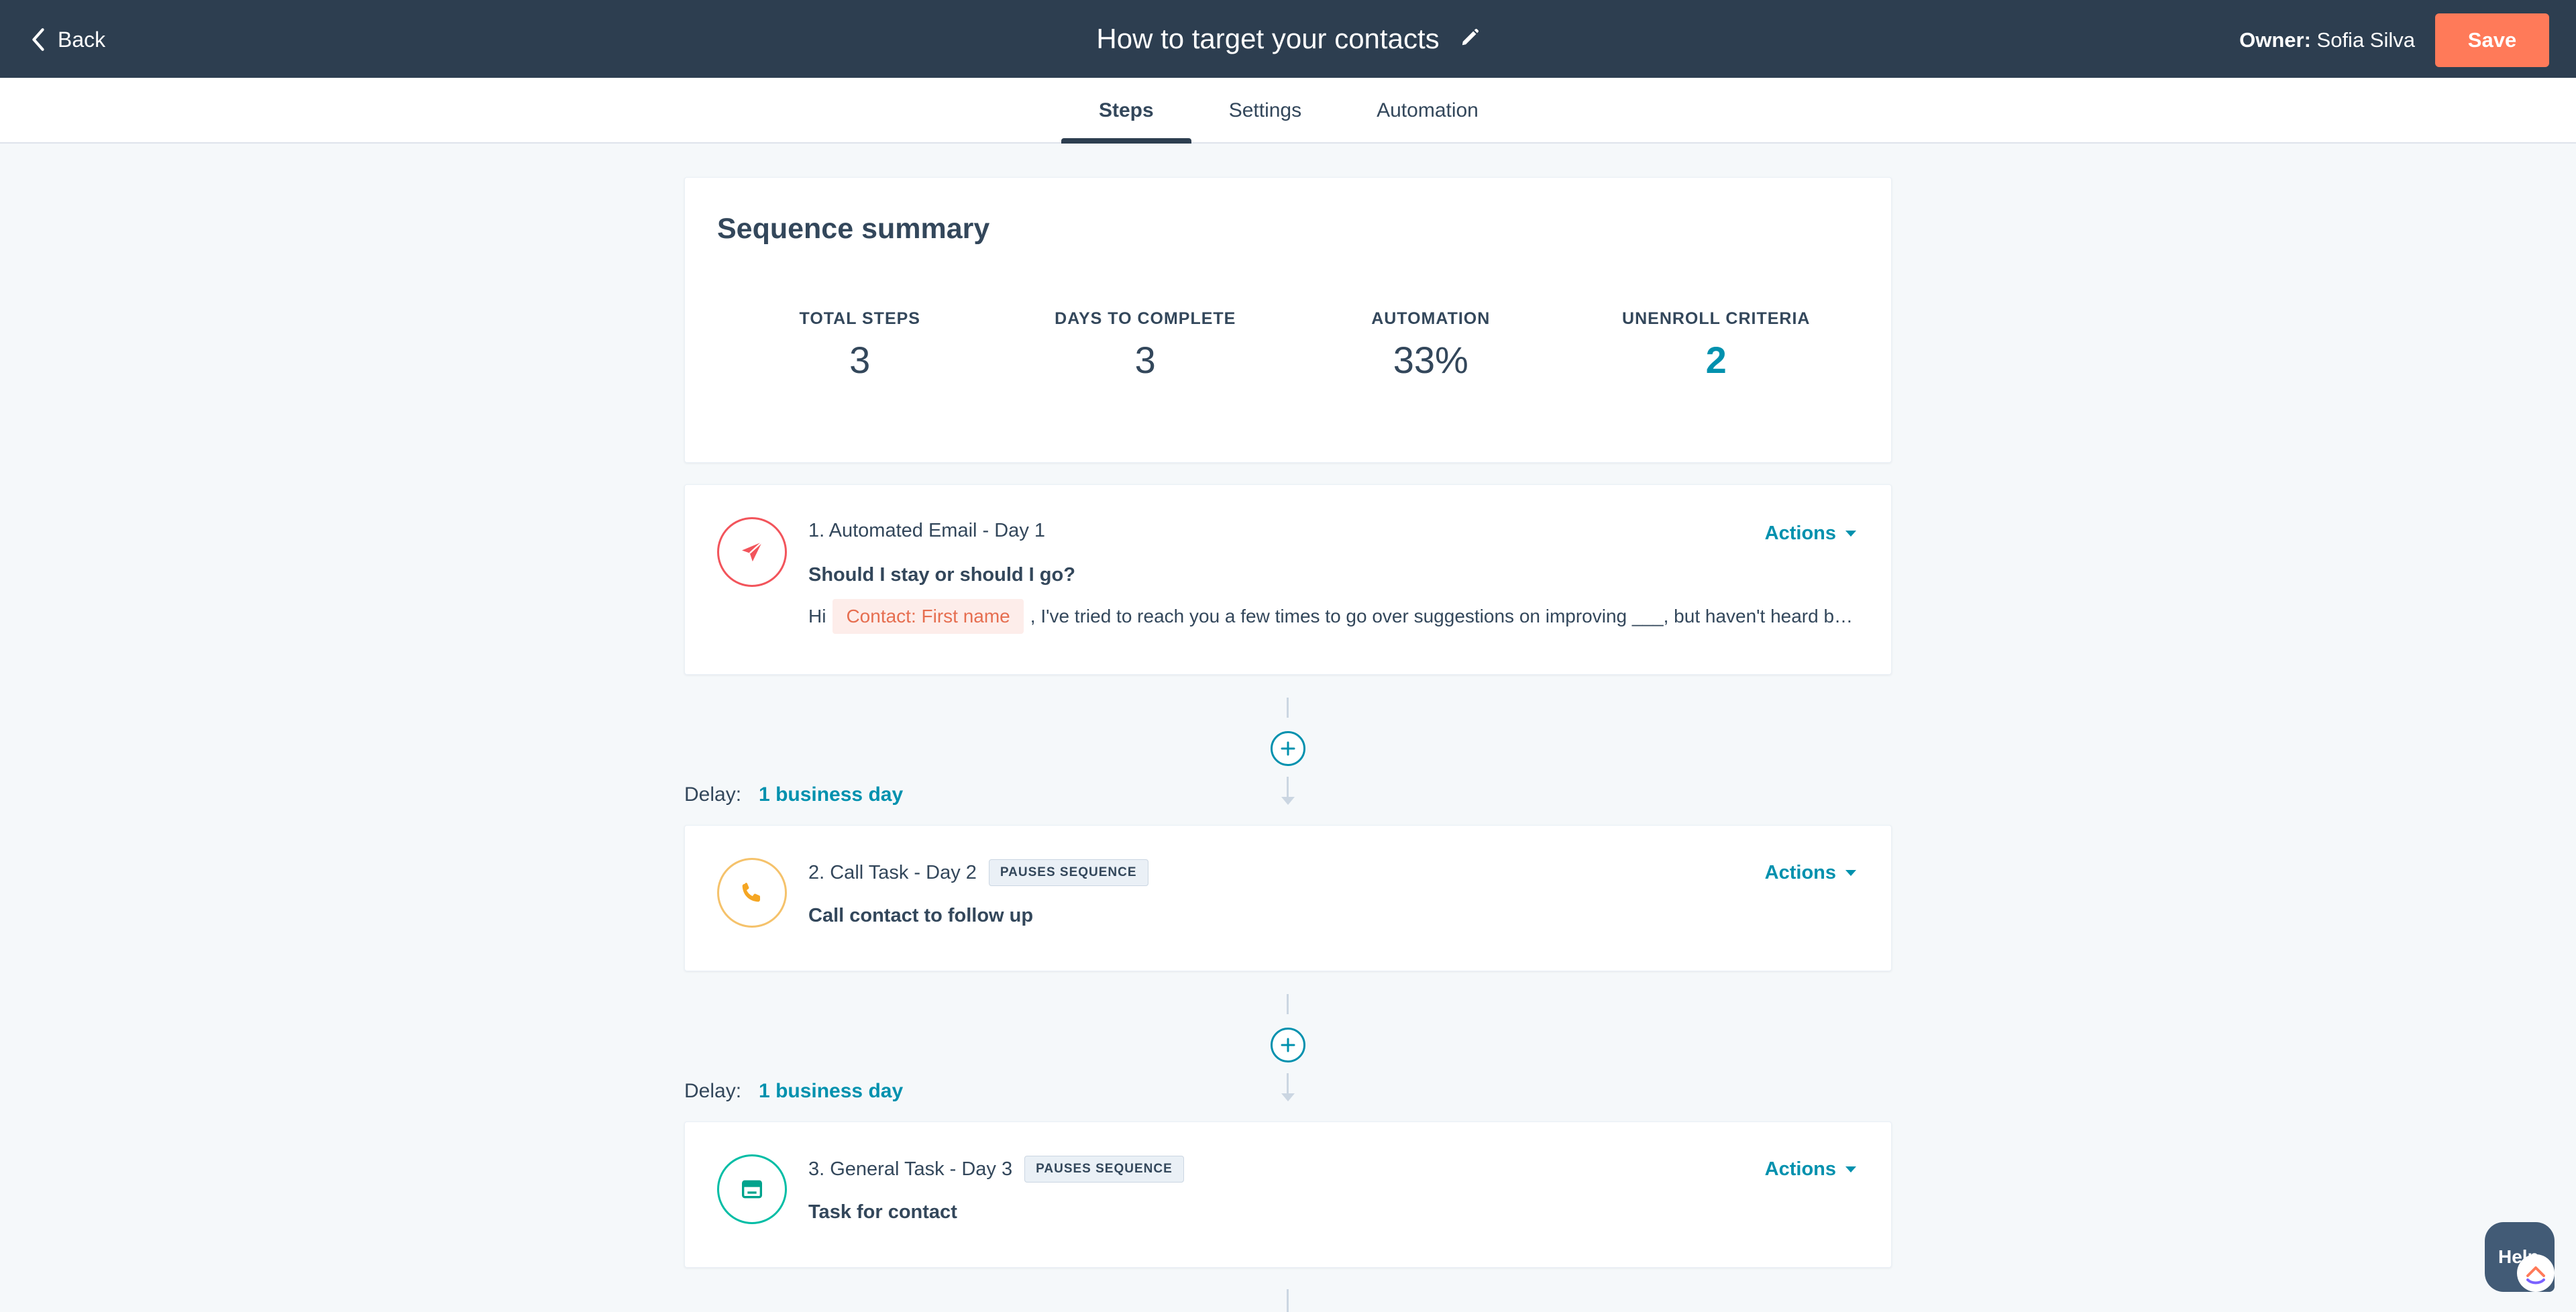  What do you see at coordinates (752, 552) in the screenshot?
I see `paper-plane-icon` at bounding box center [752, 552].